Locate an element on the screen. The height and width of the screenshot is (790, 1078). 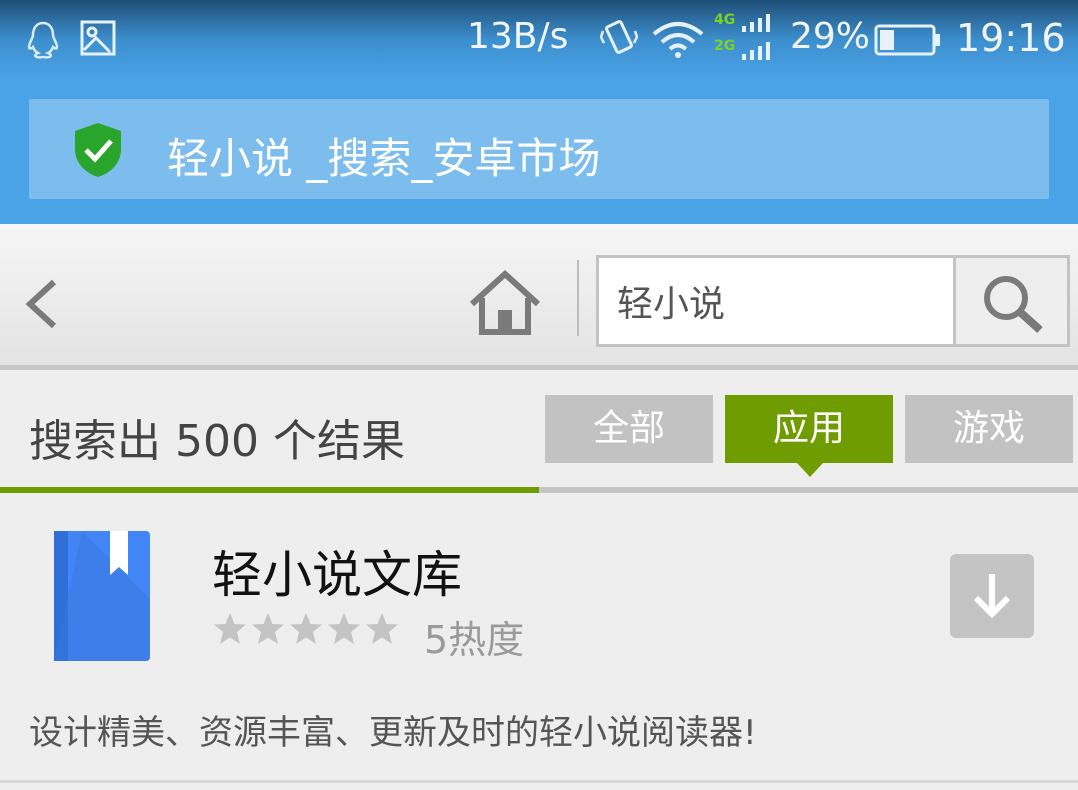
qq-icon is located at coordinates (43, 40).